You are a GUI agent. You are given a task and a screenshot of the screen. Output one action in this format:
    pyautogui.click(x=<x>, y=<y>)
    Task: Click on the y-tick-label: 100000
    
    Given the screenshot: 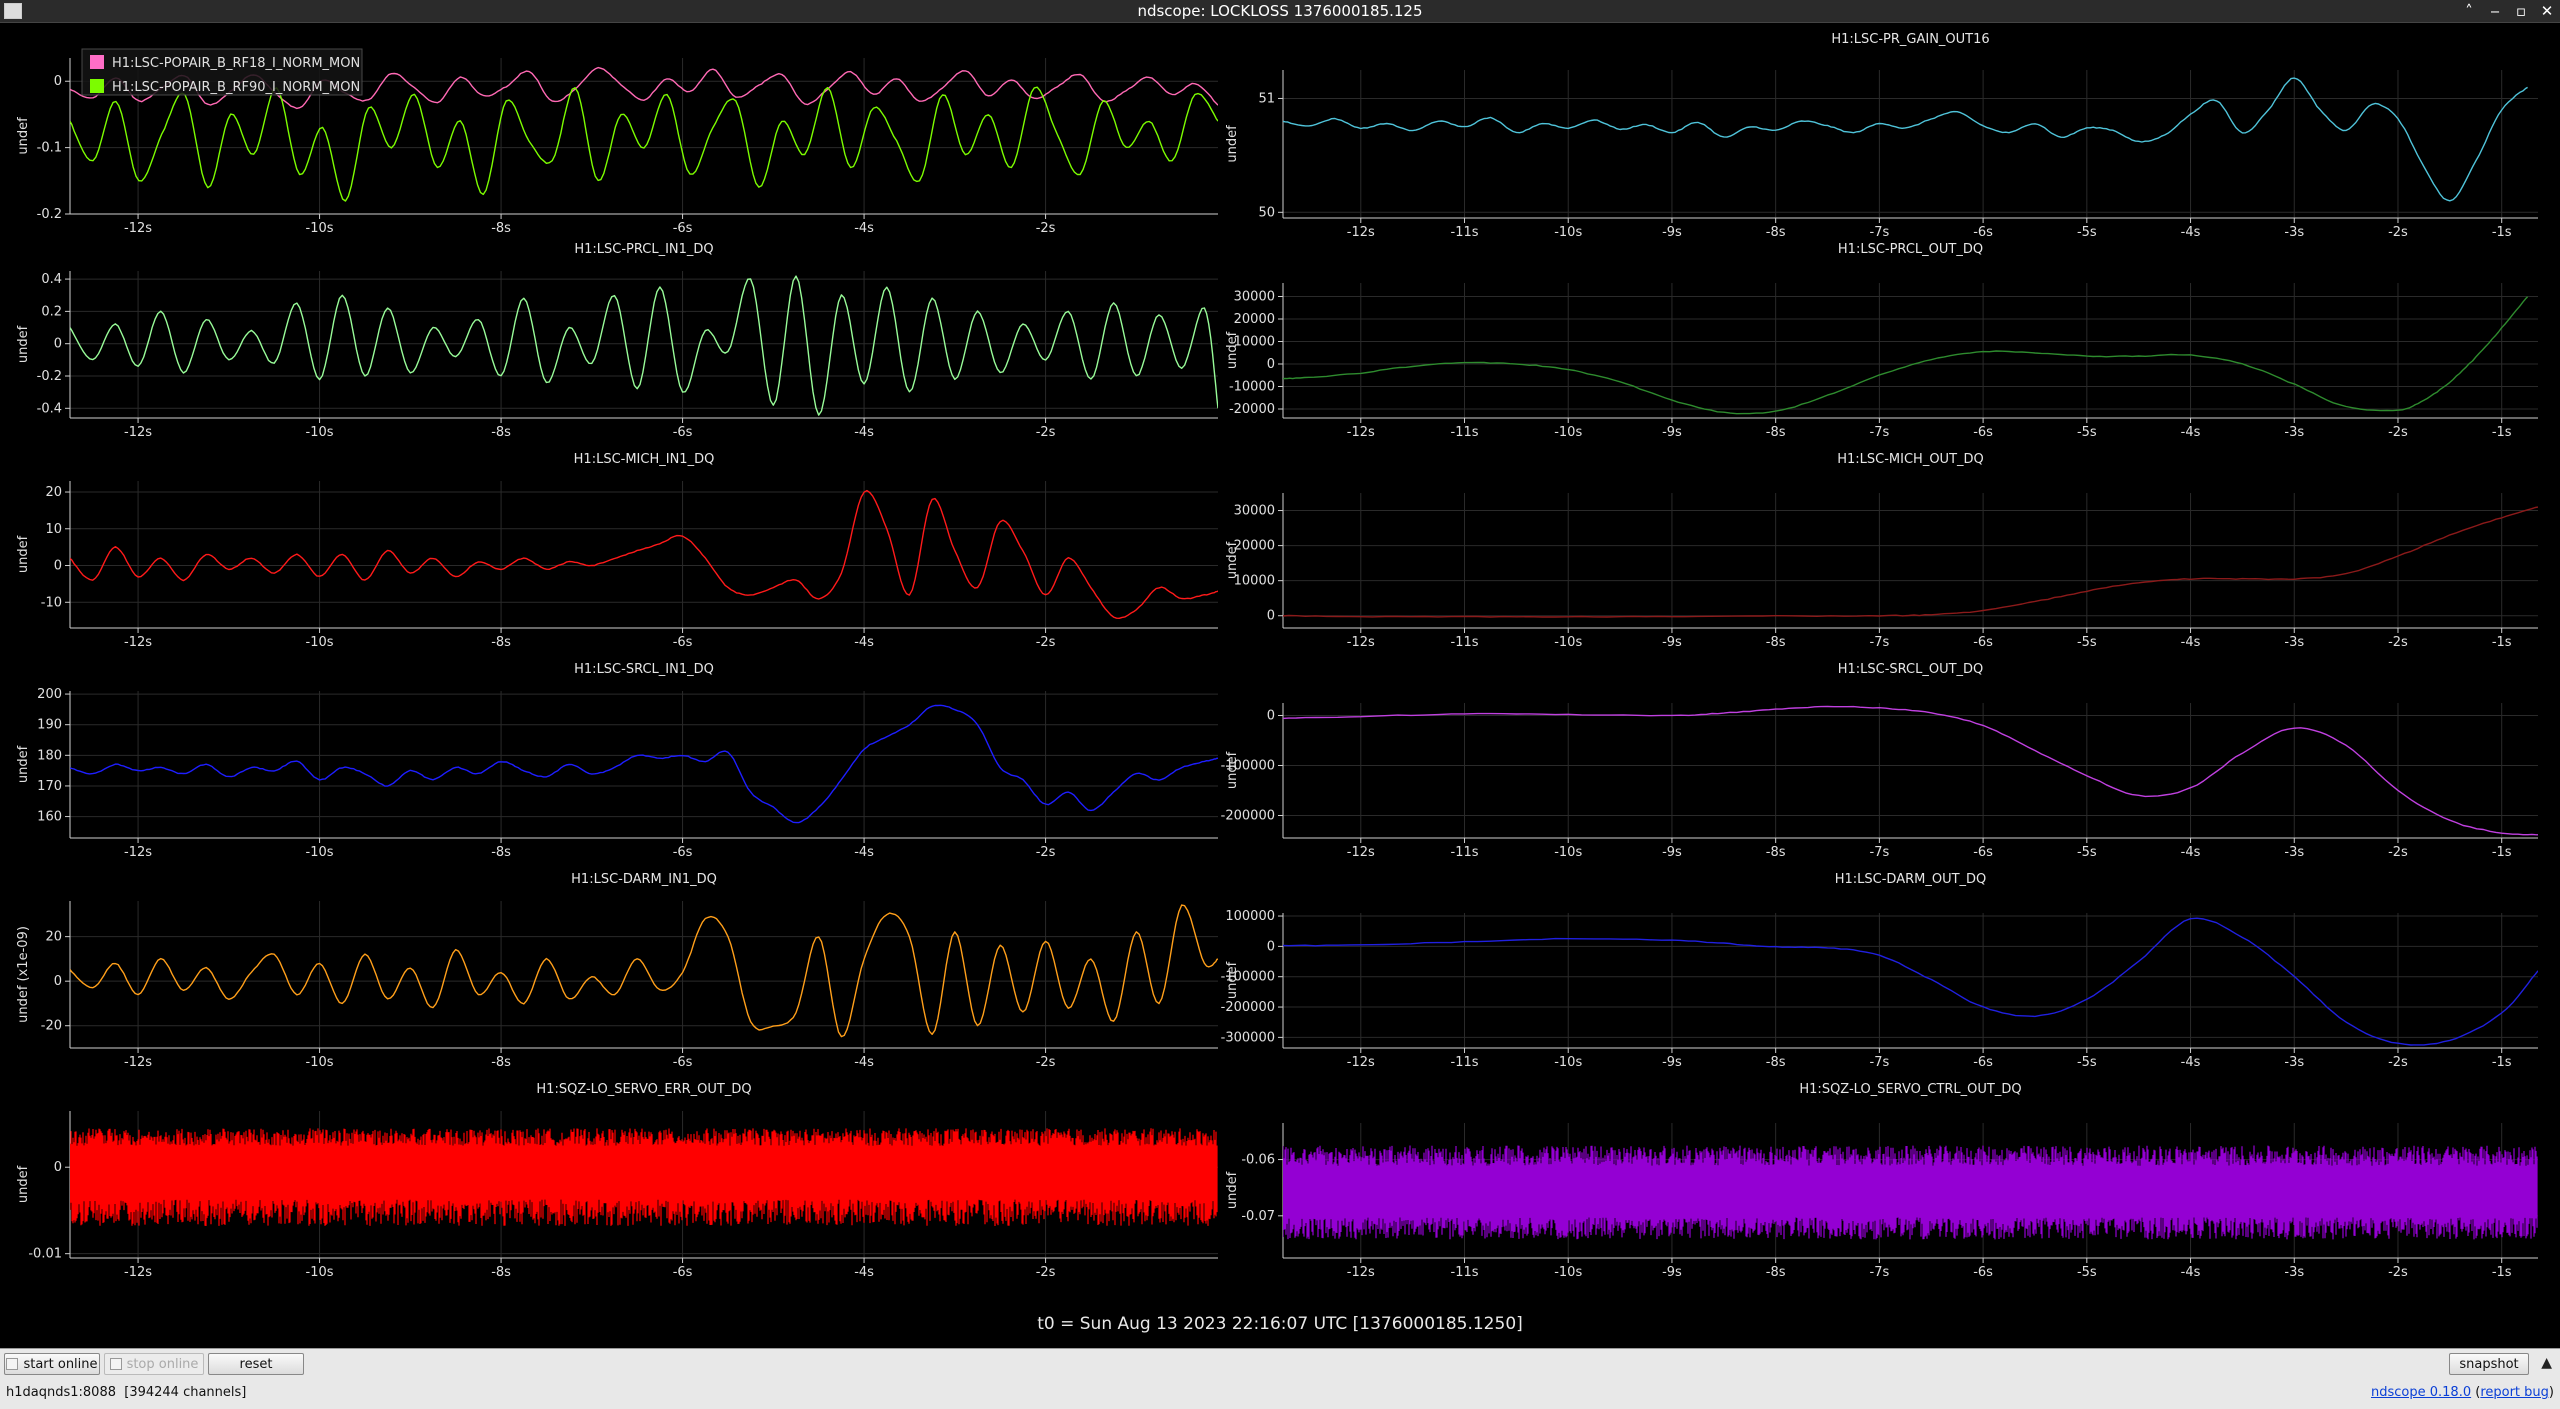 What is the action you would take?
    pyautogui.click(x=1250, y=916)
    